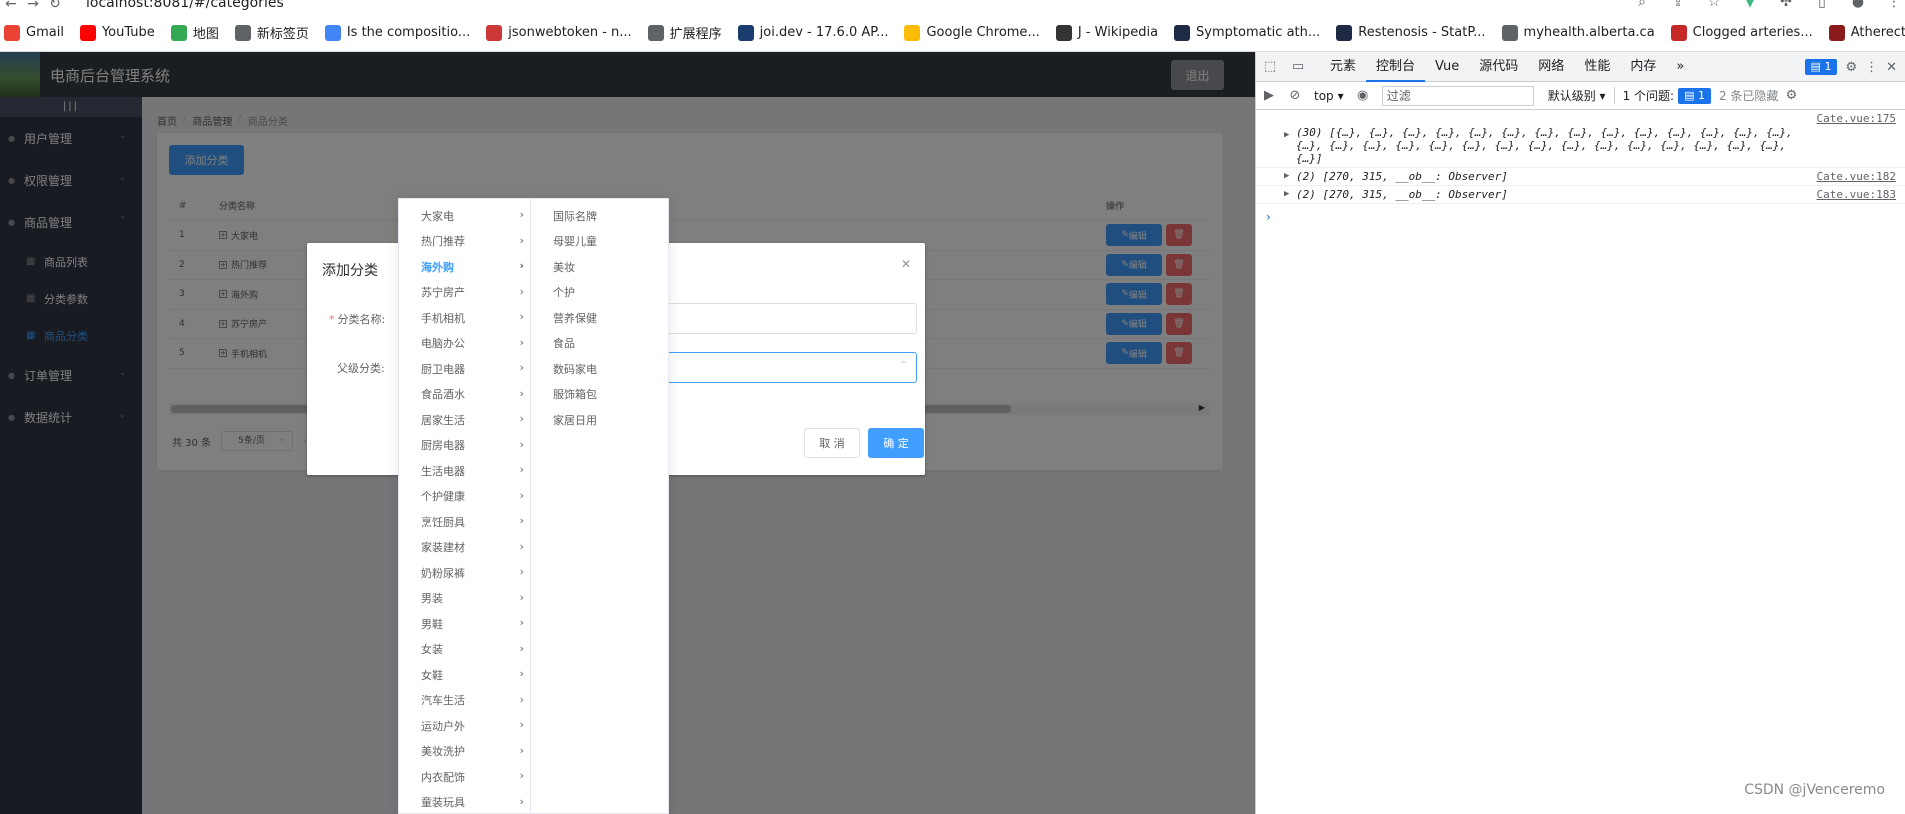 The width and height of the screenshot is (1905, 814). I want to click on eye-icon: ◉, so click(1363, 95).